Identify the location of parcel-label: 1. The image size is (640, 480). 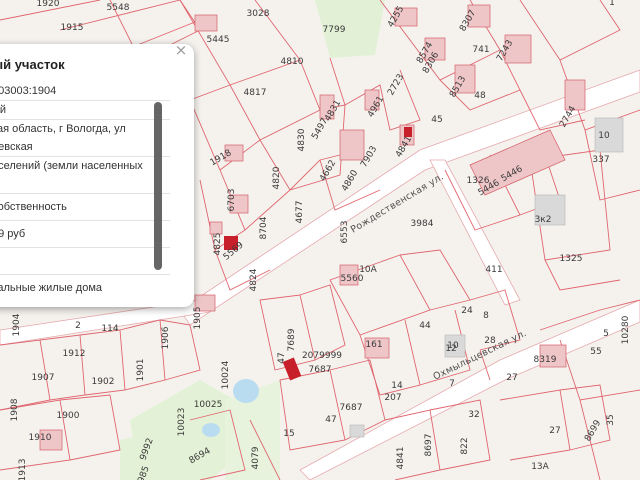
(612, 4).